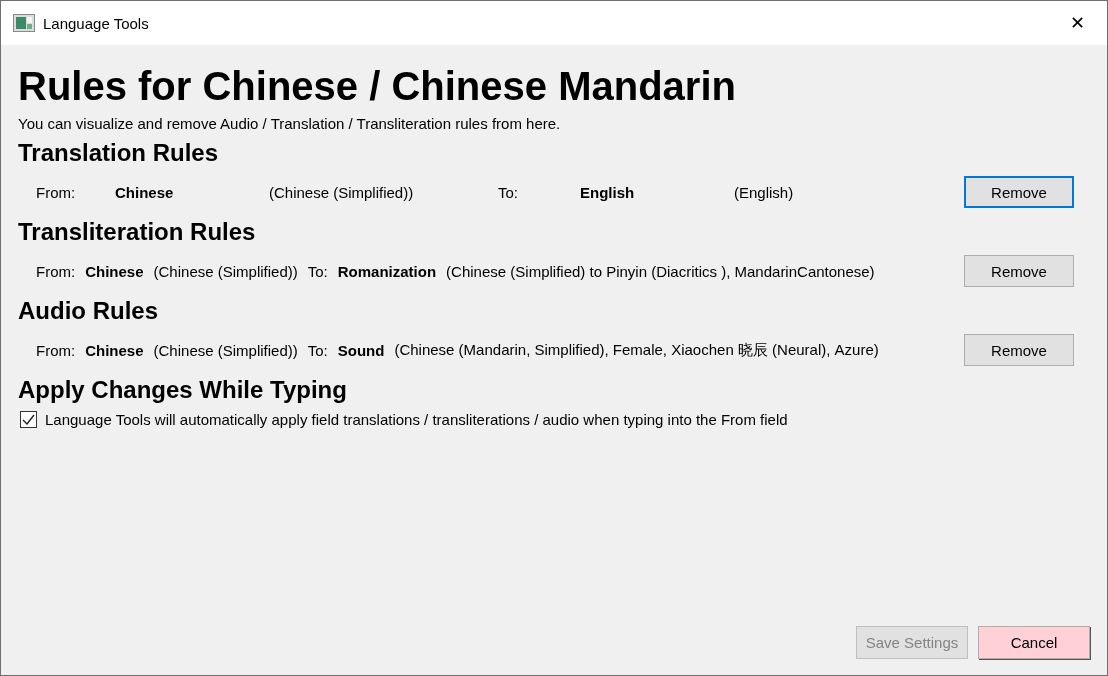  What do you see at coordinates (137, 232) in the screenshot?
I see `section-heading: Transliteration Rules` at bounding box center [137, 232].